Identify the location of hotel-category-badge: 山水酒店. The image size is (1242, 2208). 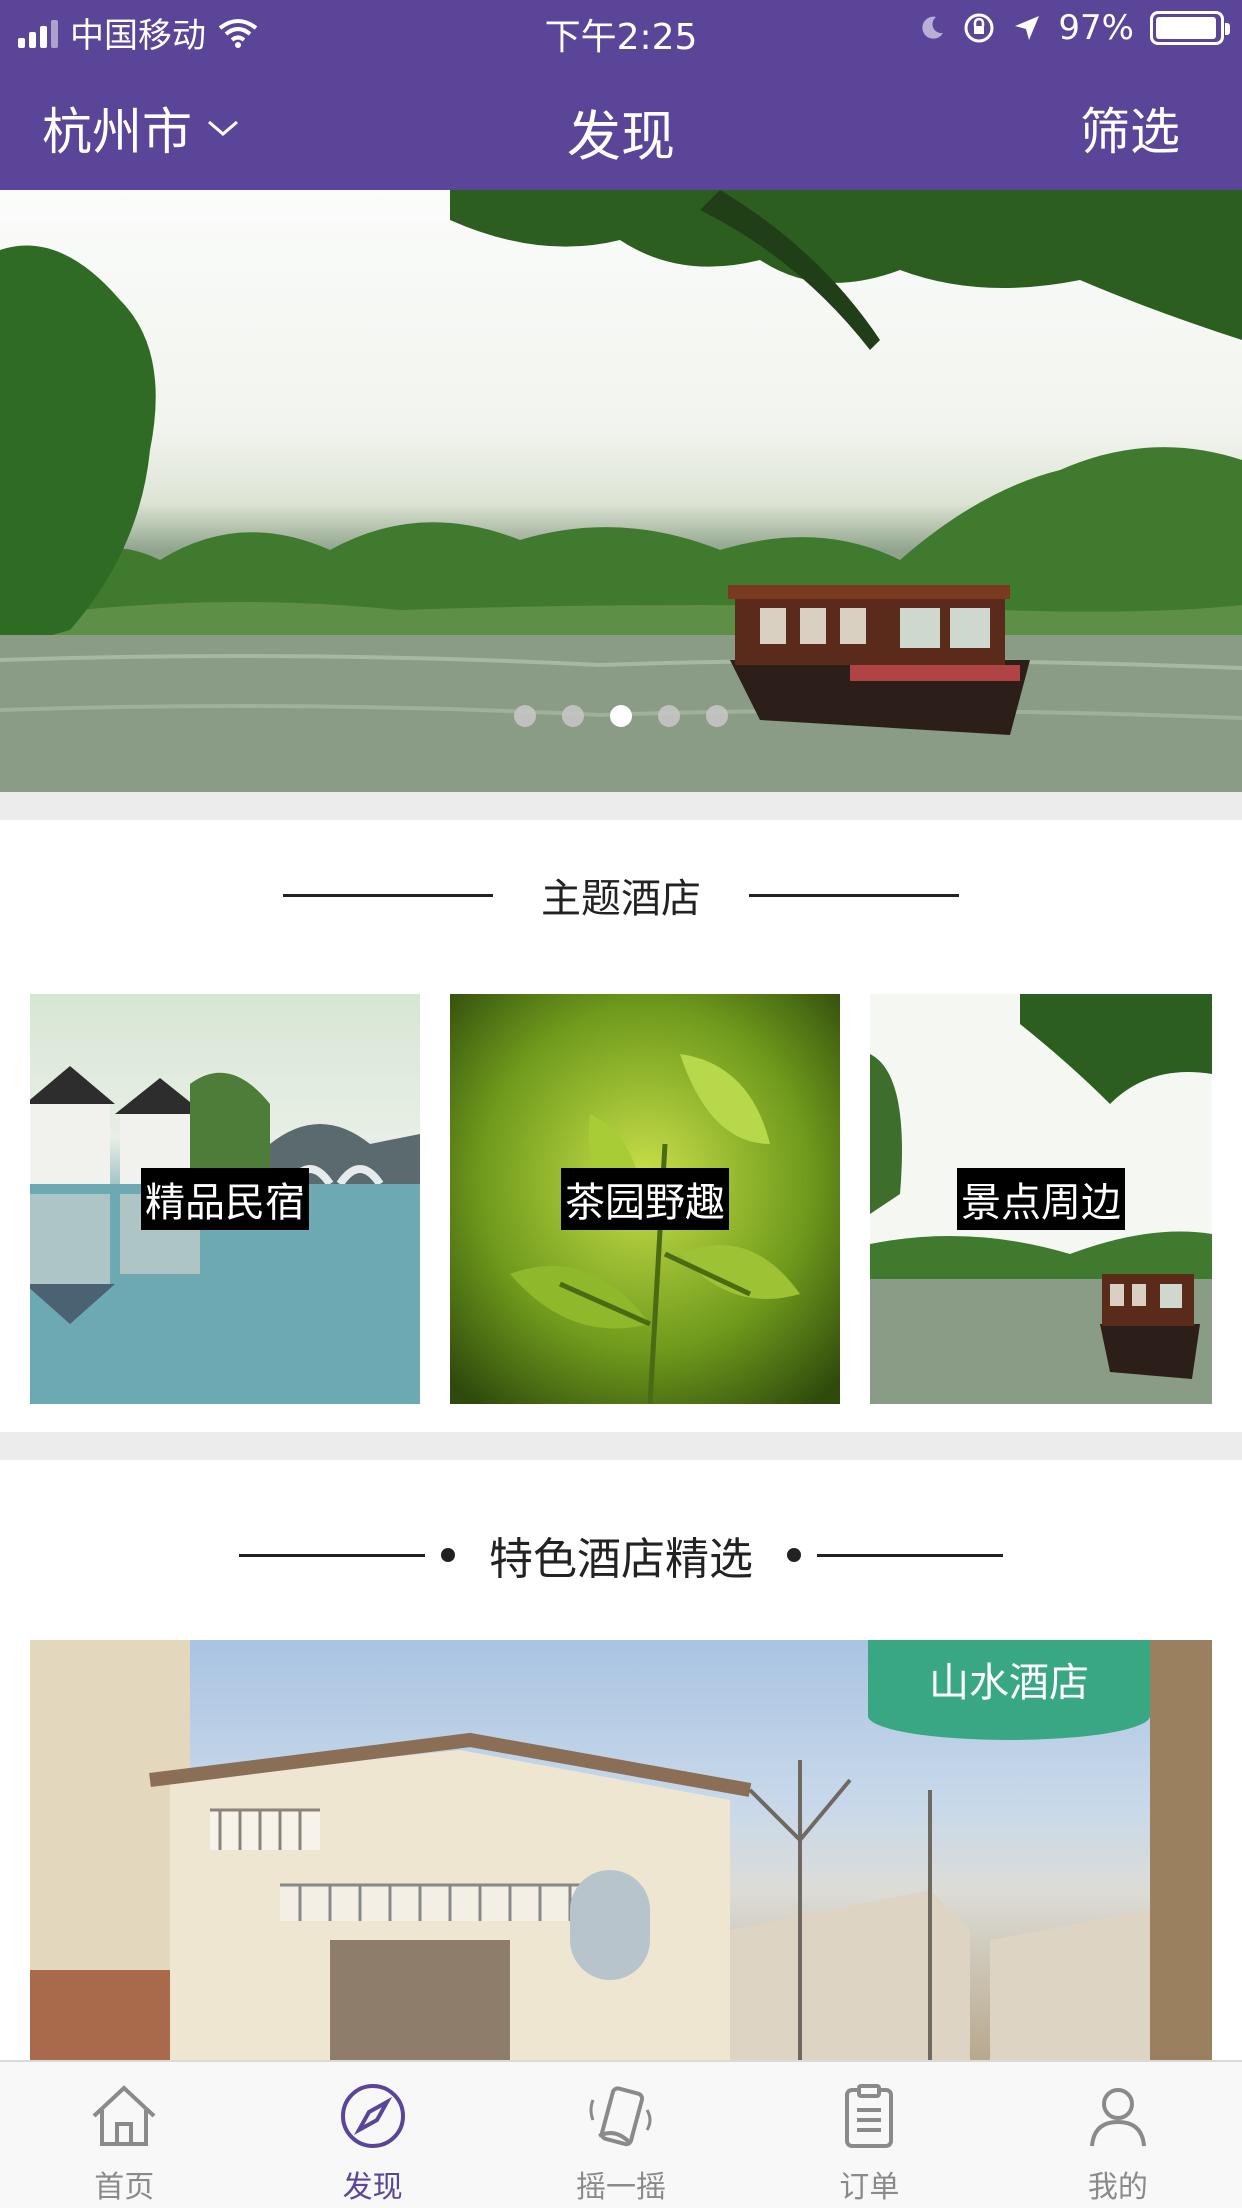
(1009, 1690).